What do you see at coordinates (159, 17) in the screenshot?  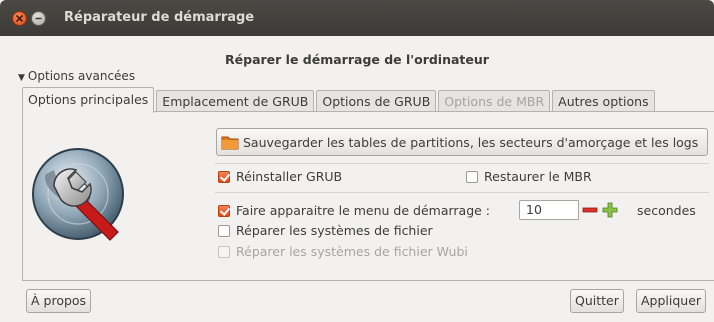 I see `window-title: Réparateur de démarrage` at bounding box center [159, 17].